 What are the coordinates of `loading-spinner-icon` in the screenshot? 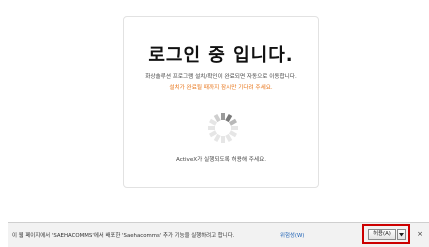 It's located at (223, 128).